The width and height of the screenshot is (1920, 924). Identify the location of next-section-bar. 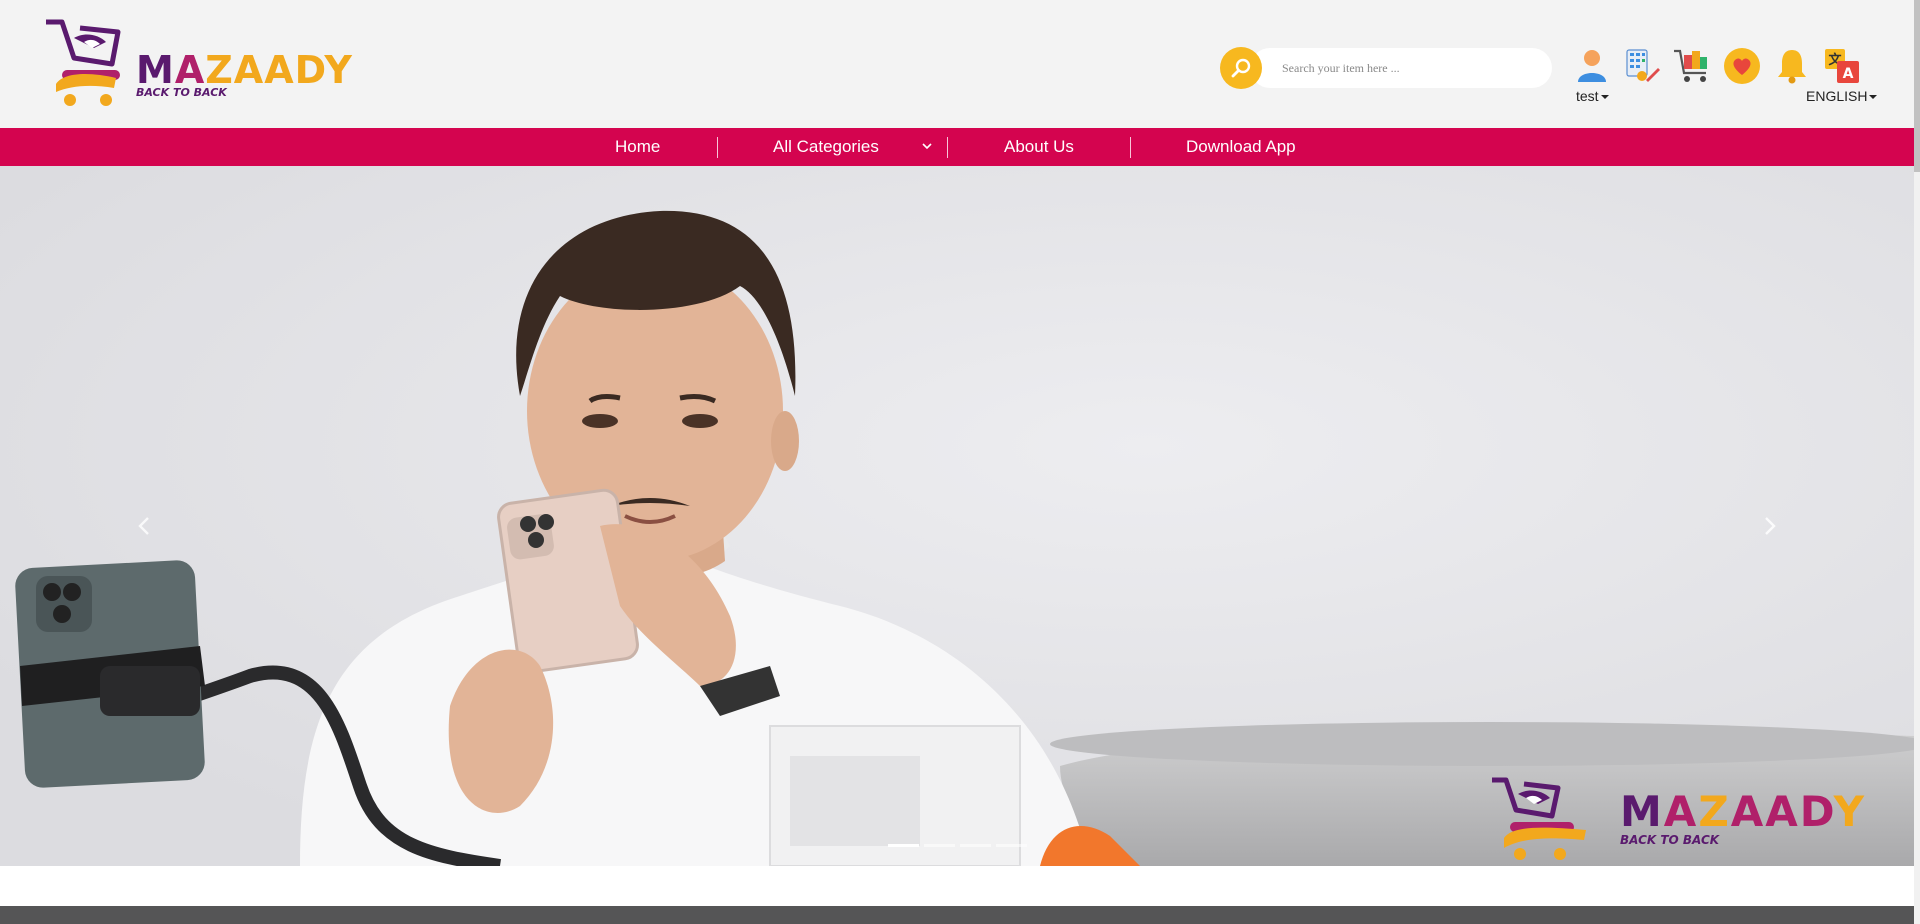
(957, 915).